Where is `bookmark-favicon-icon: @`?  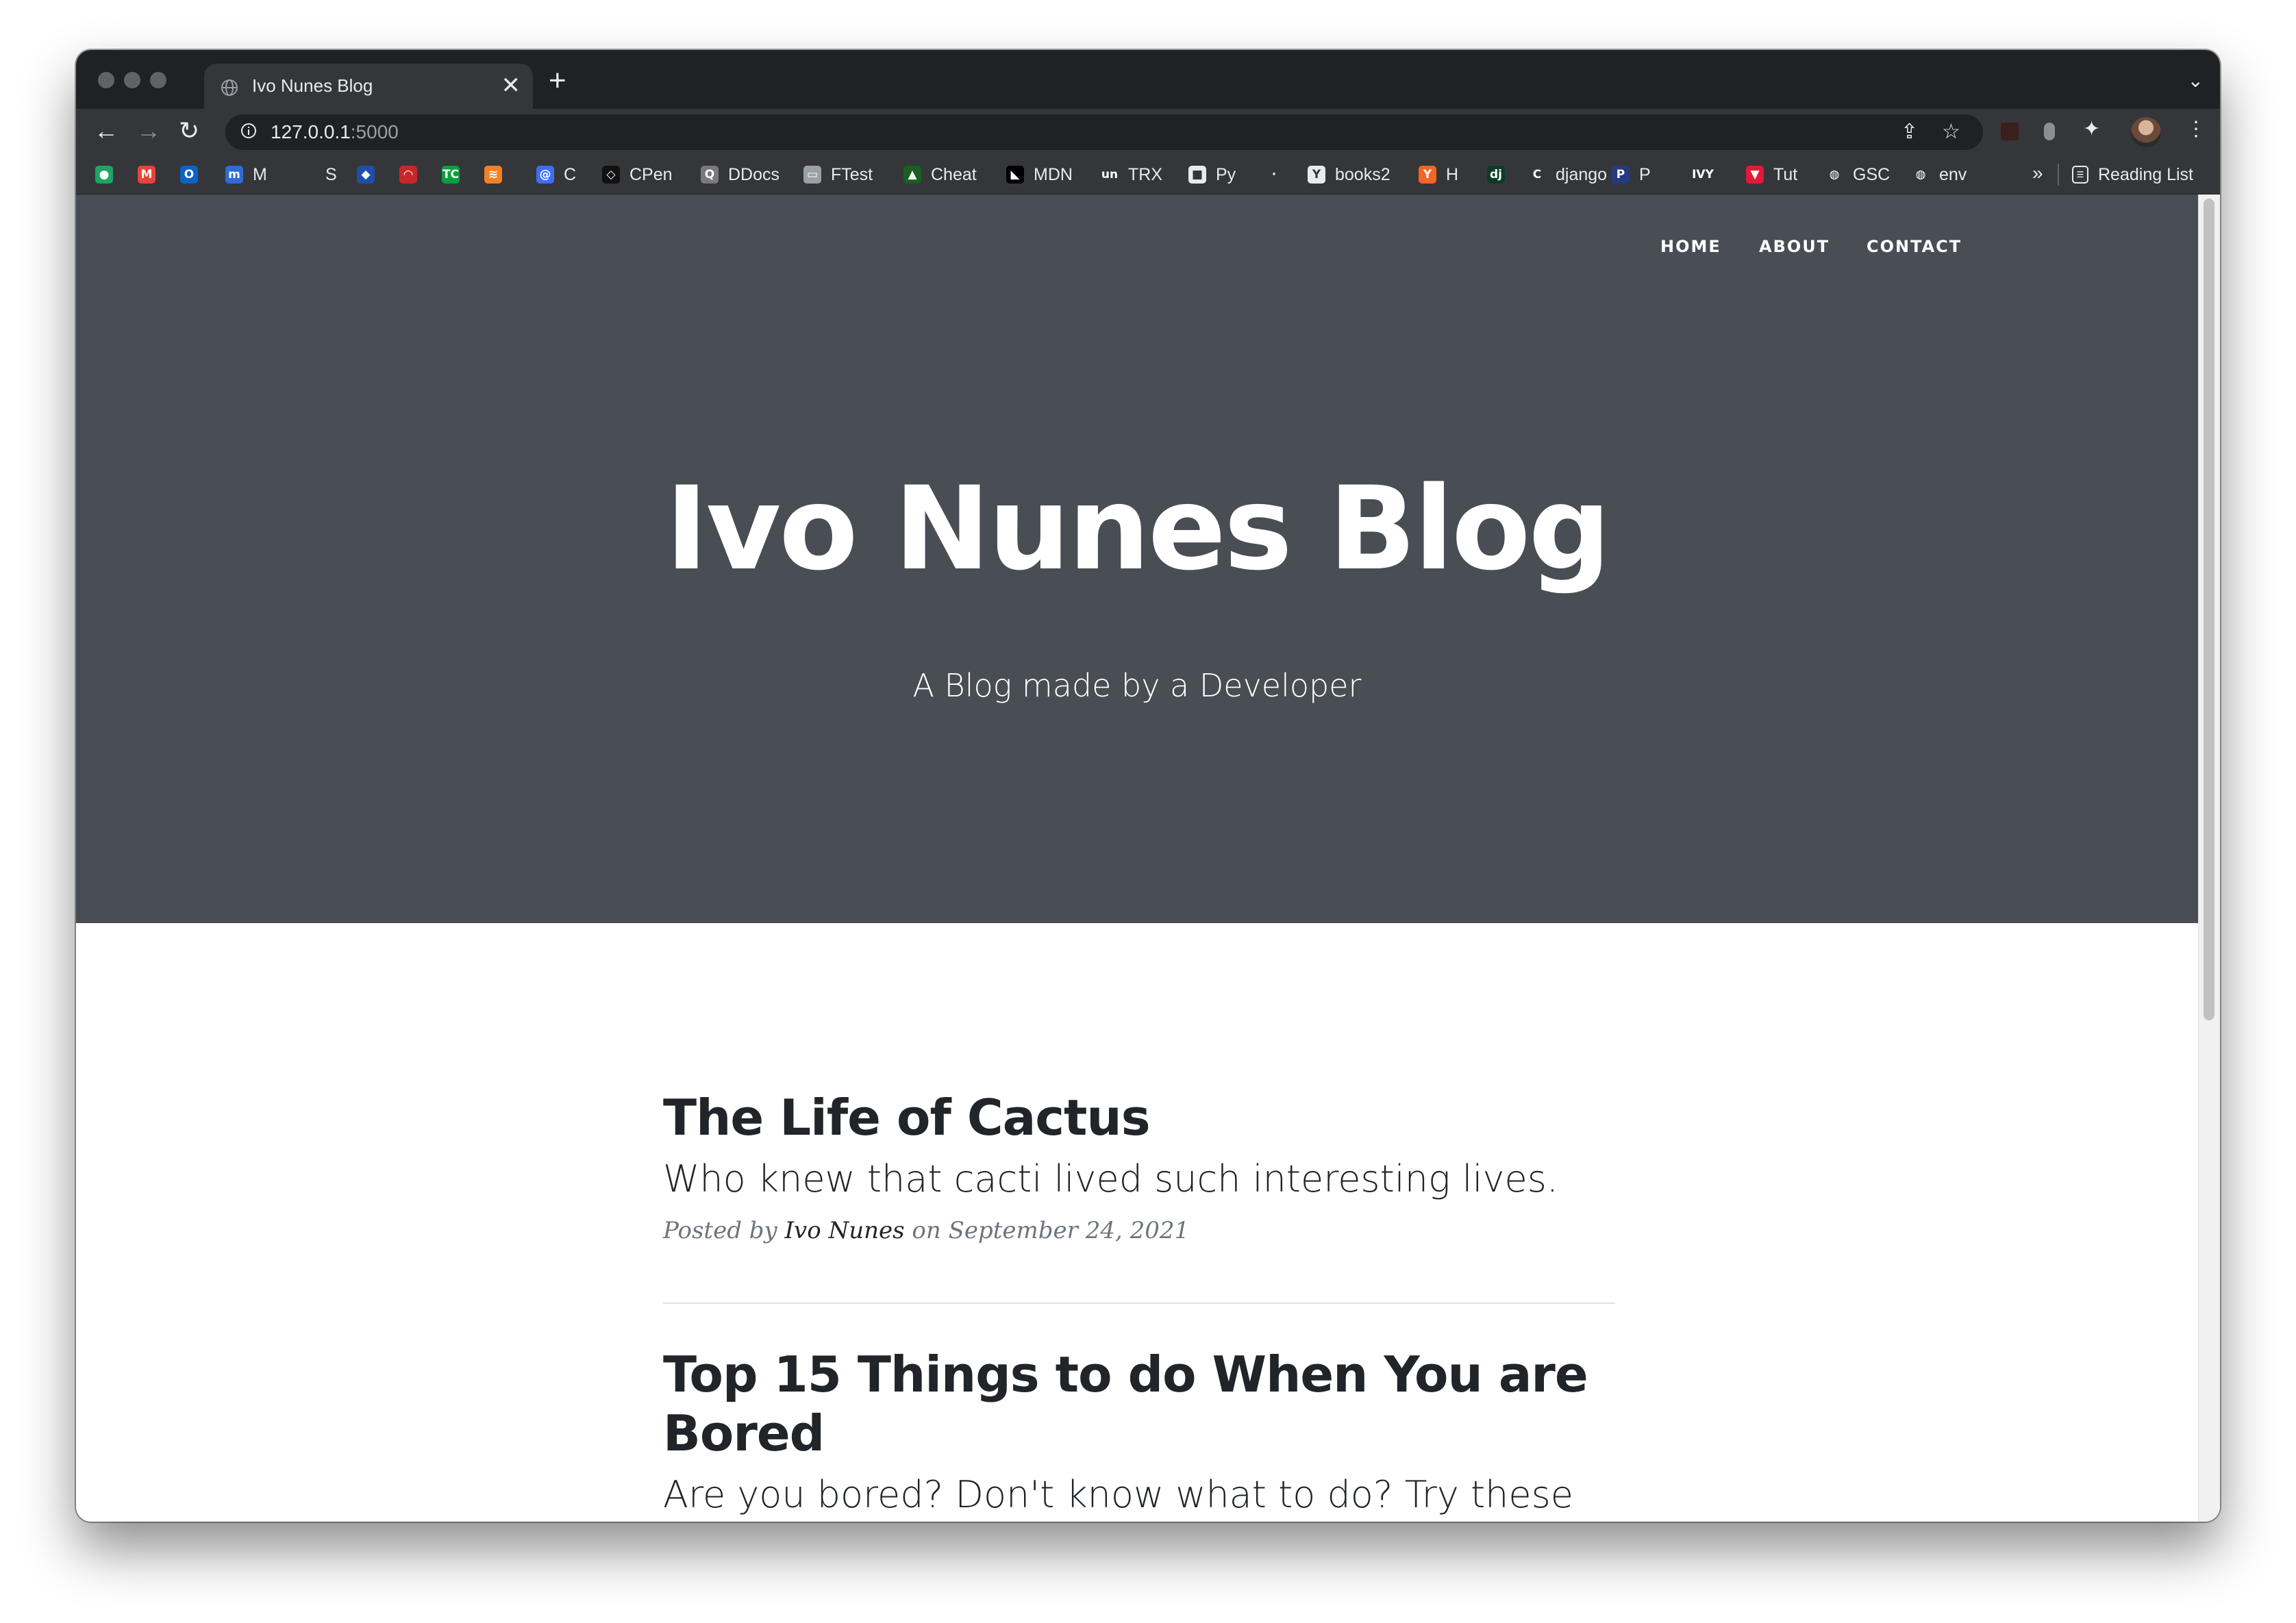
bookmark-favicon-icon: @ is located at coordinates (545, 175).